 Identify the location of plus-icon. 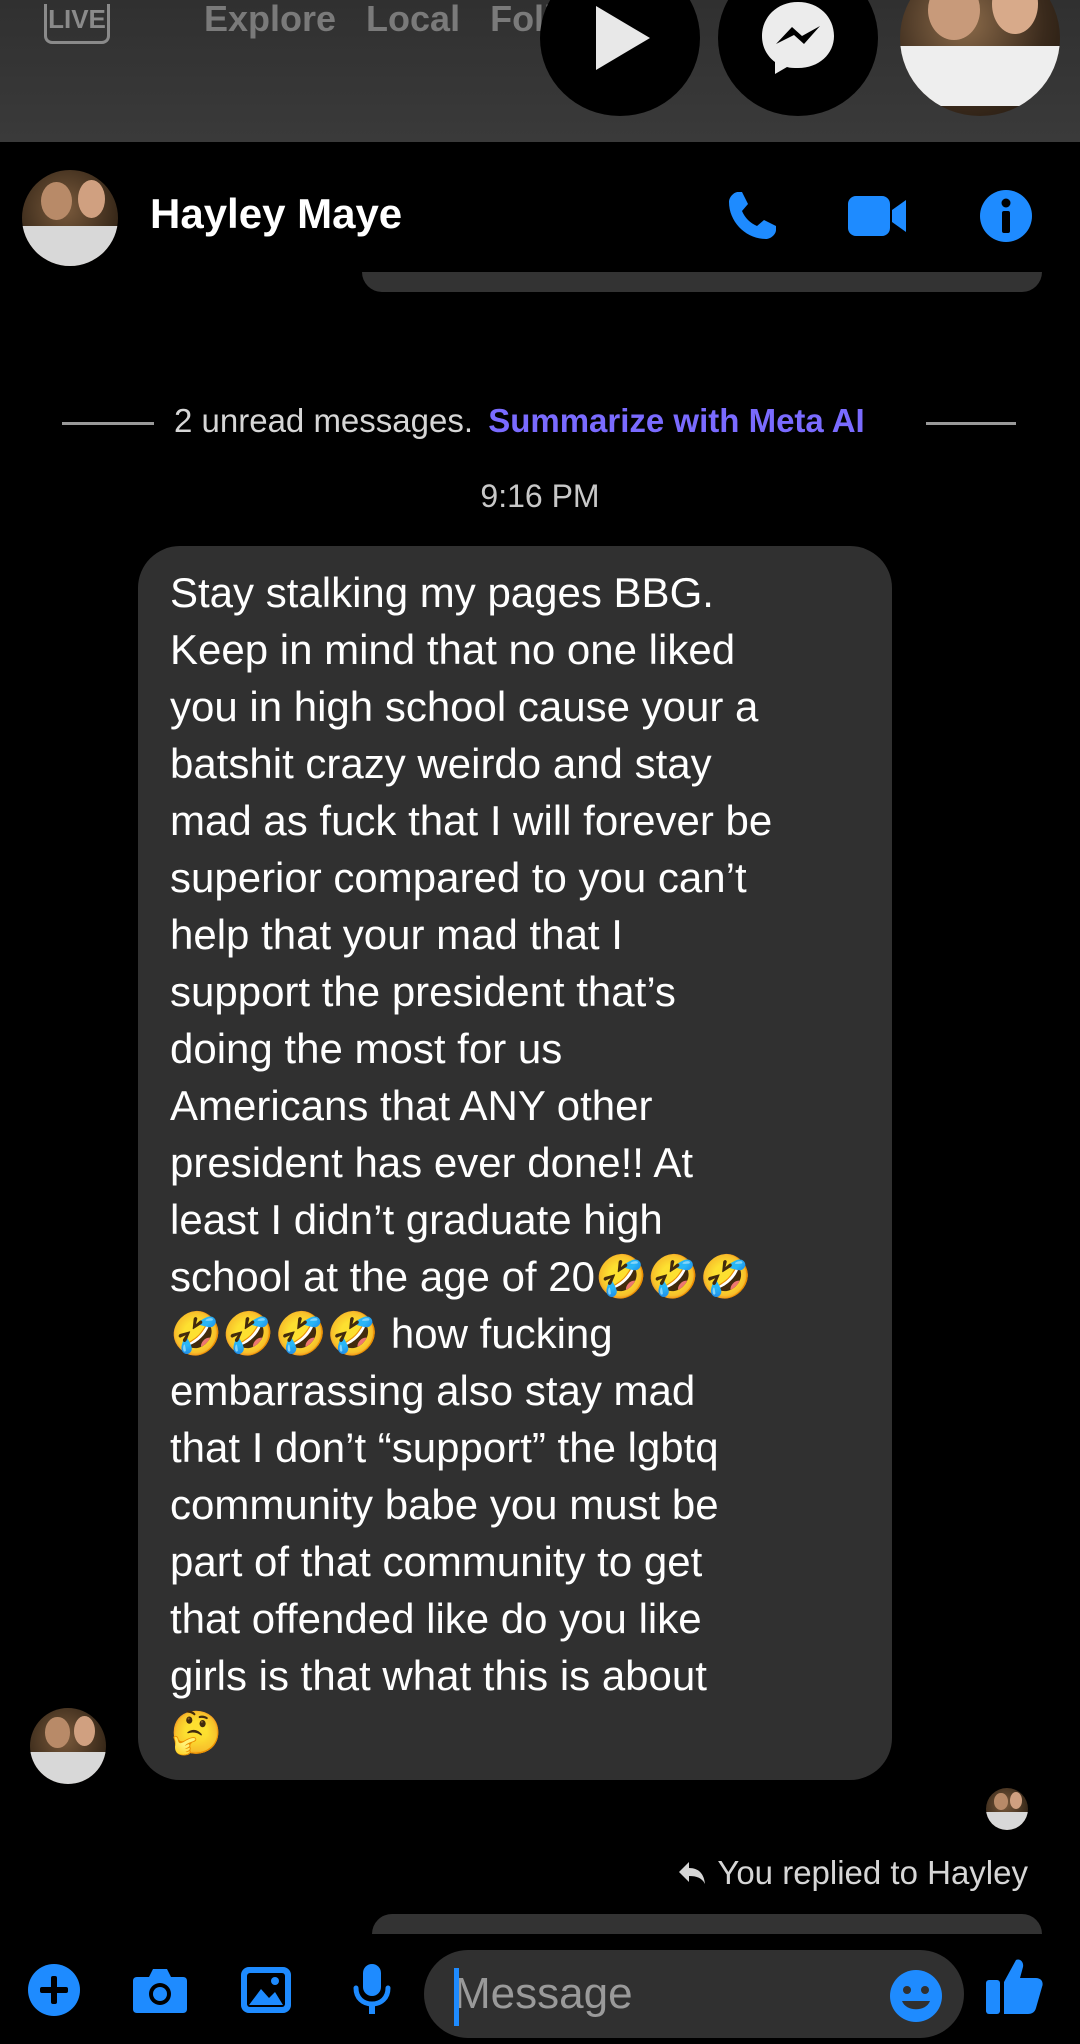
(54, 1990).